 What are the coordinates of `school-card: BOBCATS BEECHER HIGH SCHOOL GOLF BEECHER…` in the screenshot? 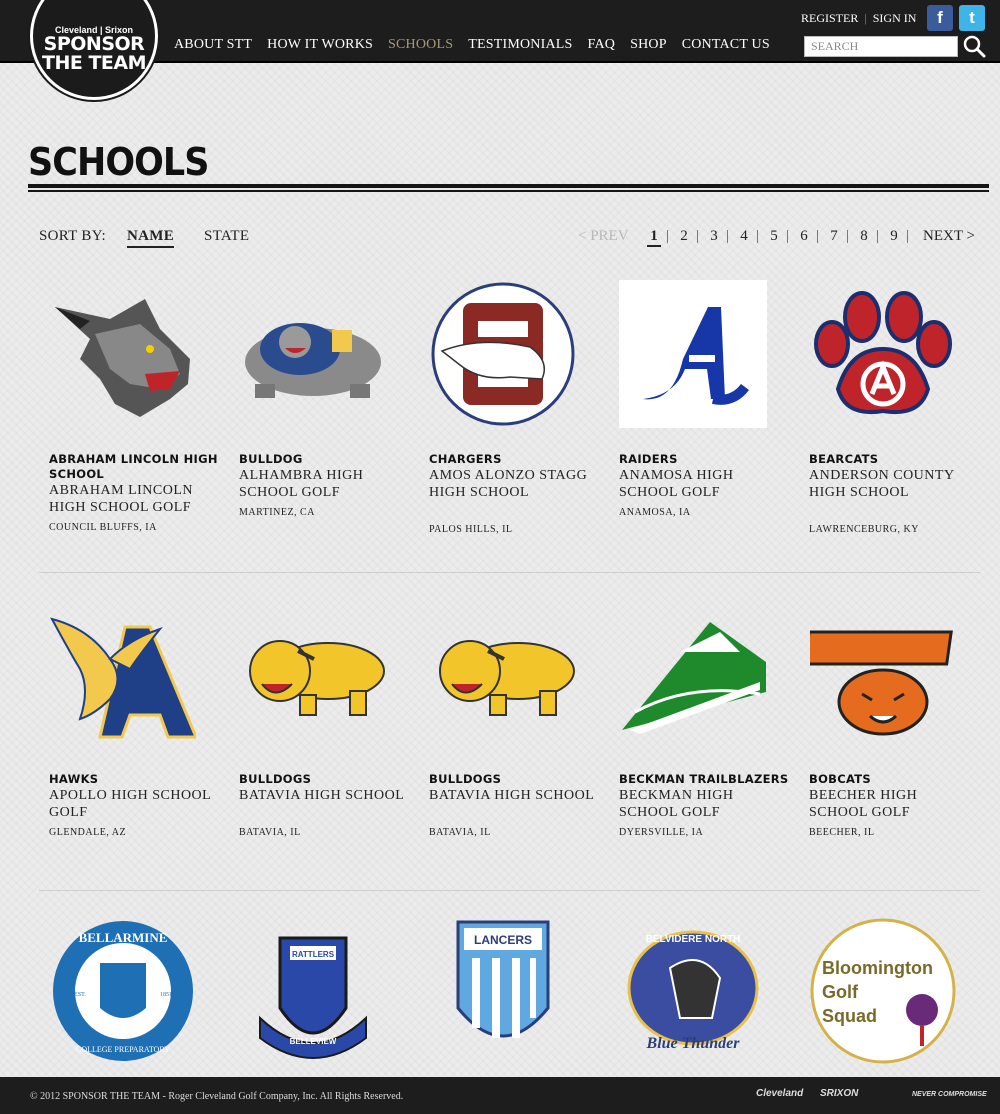 It's located at (894, 719).